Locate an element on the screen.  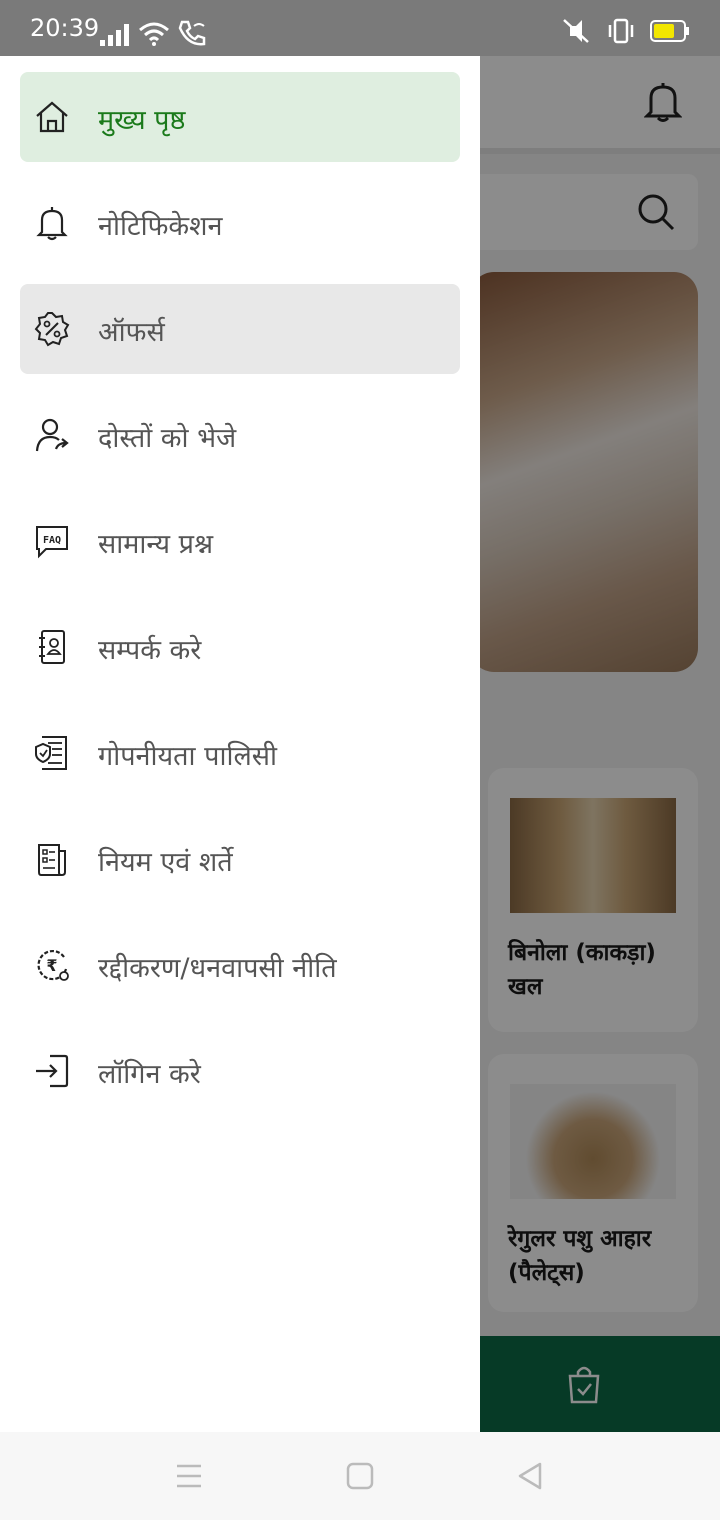
menu-item-privacy-policy: गोपनीयता पालिसी is located at coordinates (240, 753).